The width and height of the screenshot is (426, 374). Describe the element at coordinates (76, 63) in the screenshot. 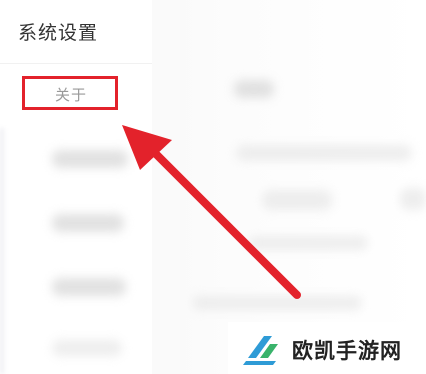

I see `divider` at that location.